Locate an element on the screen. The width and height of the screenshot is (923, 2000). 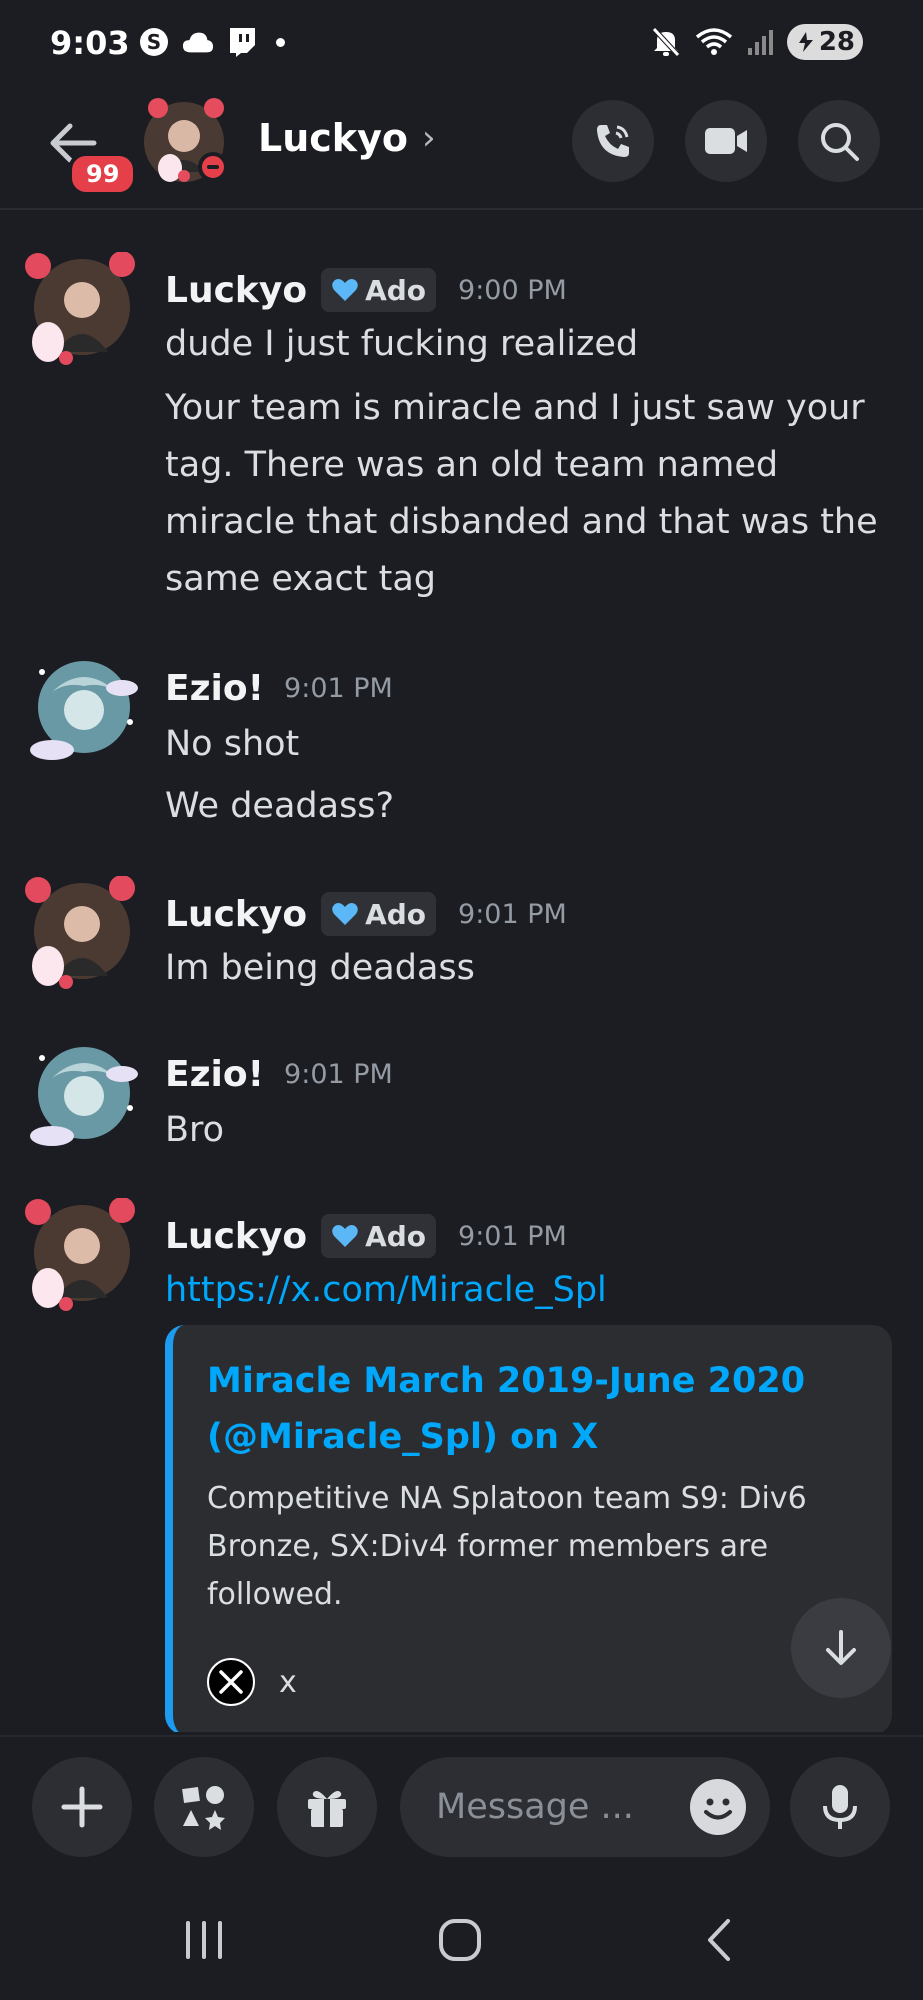
shazam-icon: S is located at coordinates (154, 42).